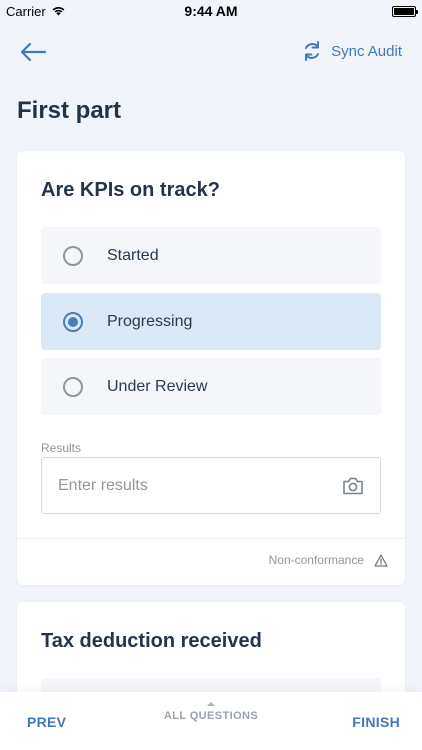  What do you see at coordinates (316, 560) in the screenshot?
I see `non-conformance-label: Non-conformance` at bounding box center [316, 560].